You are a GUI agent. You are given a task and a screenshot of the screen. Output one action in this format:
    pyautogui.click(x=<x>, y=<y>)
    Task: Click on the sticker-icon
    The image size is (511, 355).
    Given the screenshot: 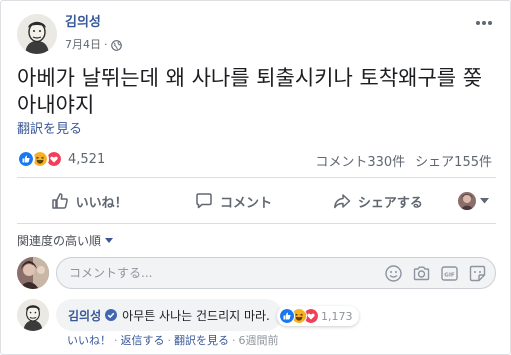 What is the action you would take?
    pyautogui.click(x=477, y=273)
    